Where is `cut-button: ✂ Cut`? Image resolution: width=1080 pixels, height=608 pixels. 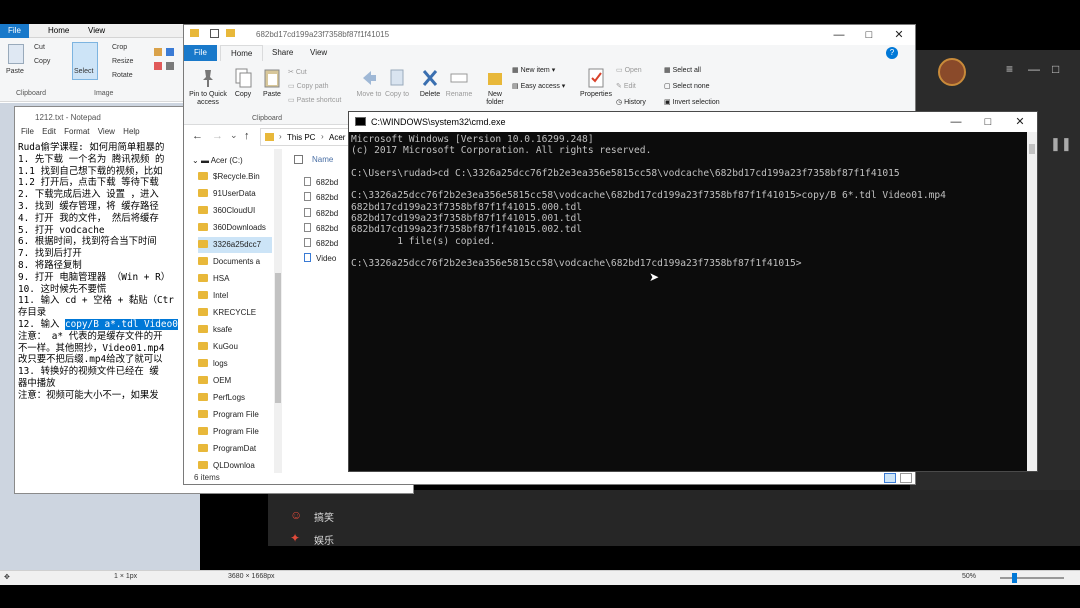 cut-button: ✂ Cut is located at coordinates (297, 73).